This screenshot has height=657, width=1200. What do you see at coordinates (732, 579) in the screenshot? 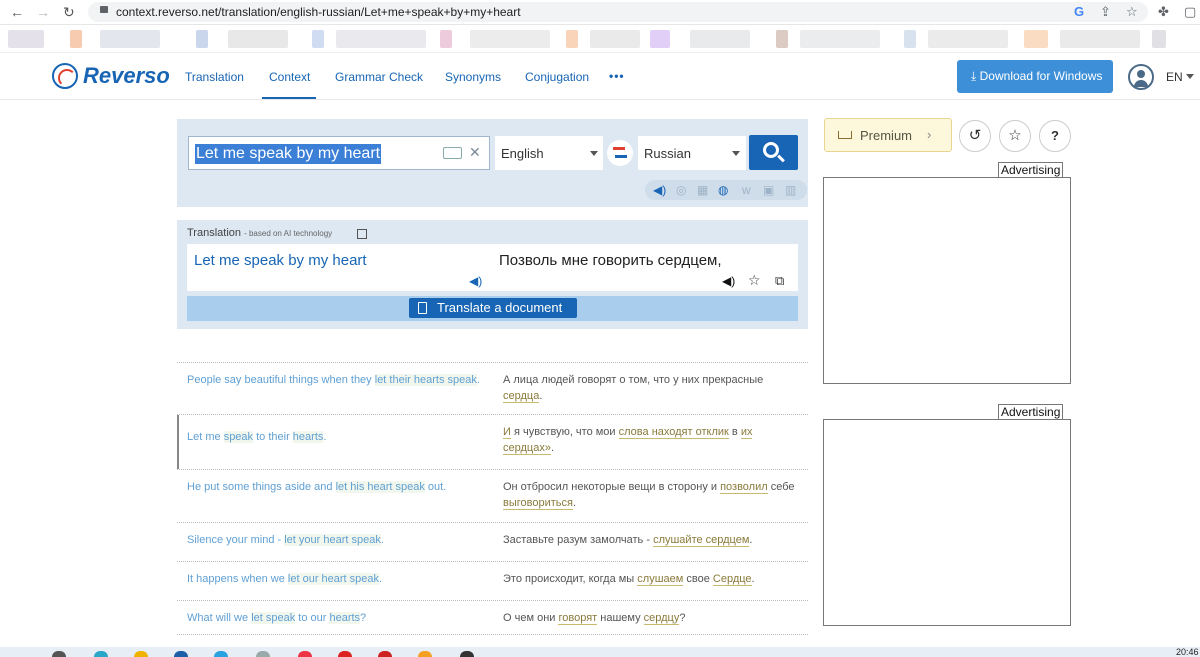
I see `highlighted-term: Сердце` at bounding box center [732, 579].